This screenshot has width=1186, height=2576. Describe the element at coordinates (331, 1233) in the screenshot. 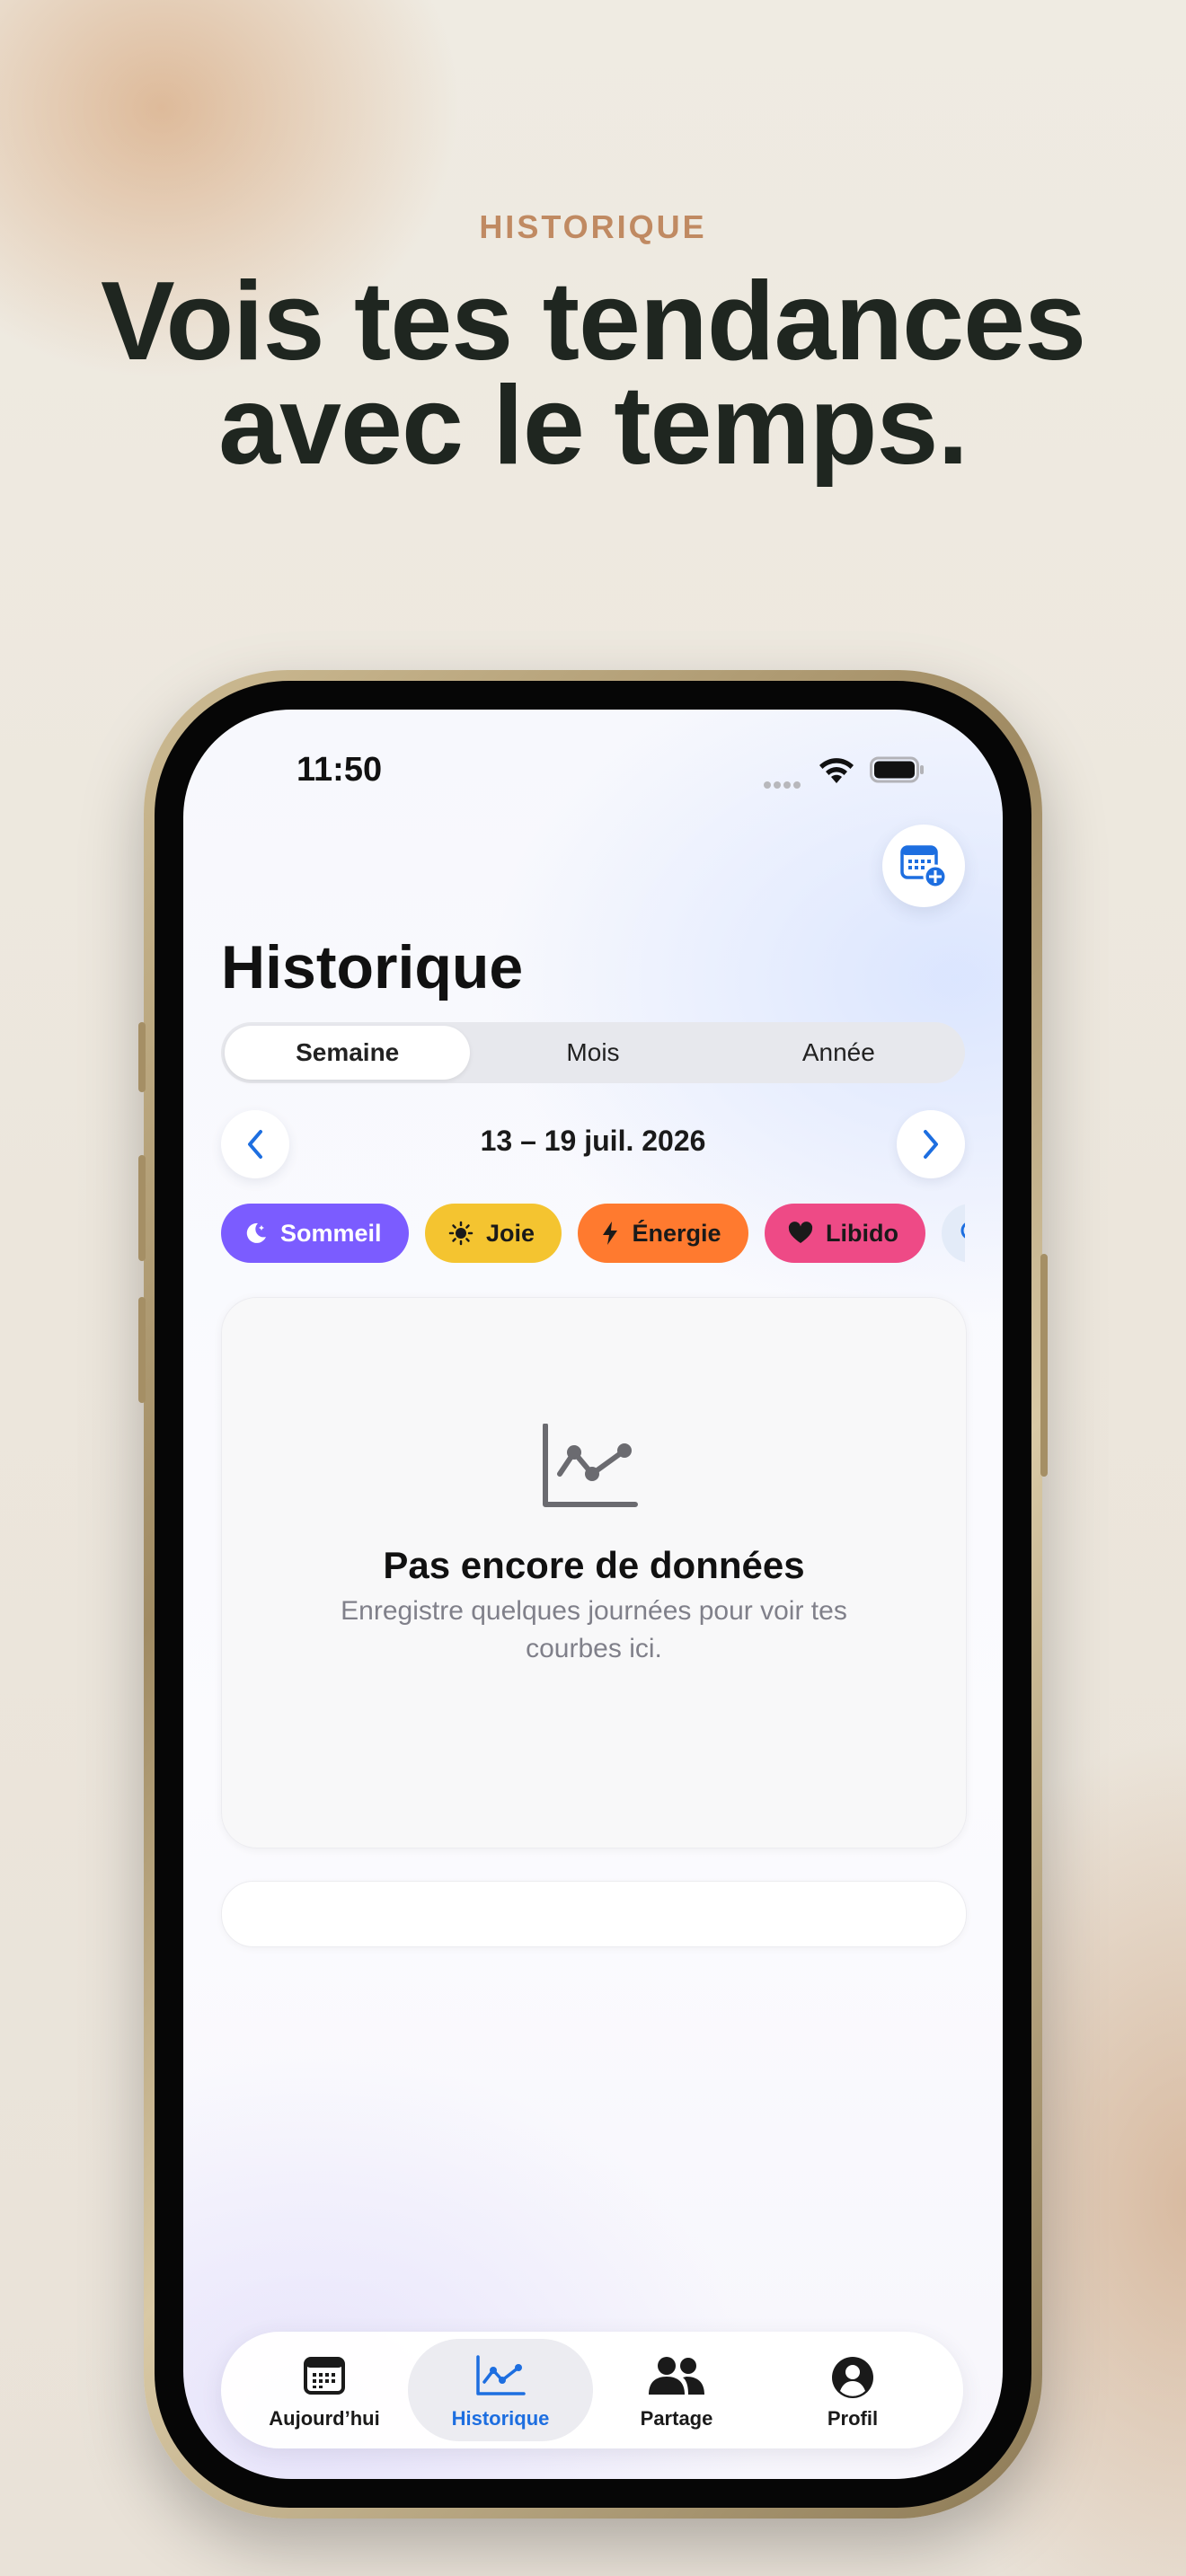

I see `chip-label: Sommeil` at that location.